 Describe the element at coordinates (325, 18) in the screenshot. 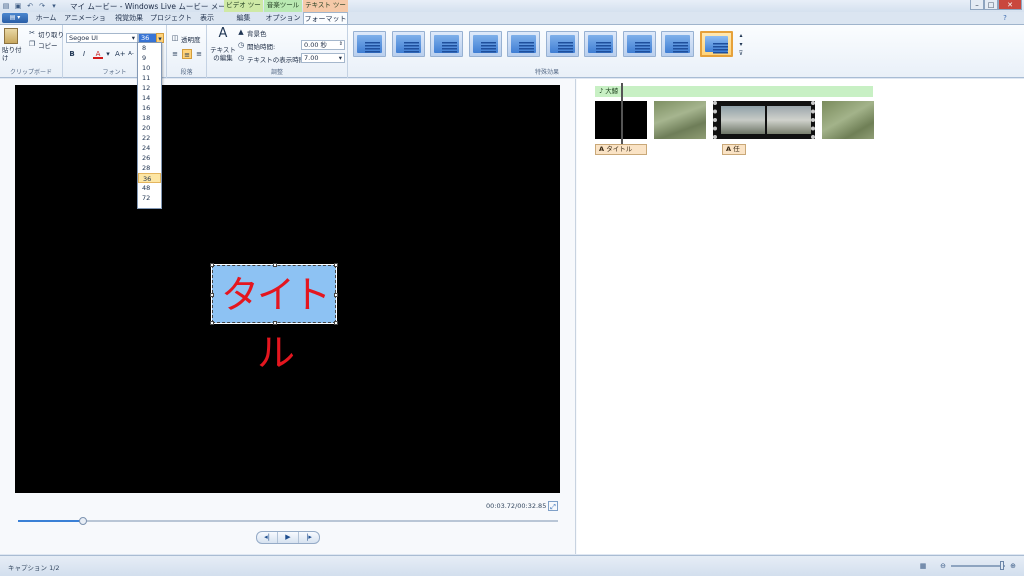

I see `tab-format: フォーマット` at that location.